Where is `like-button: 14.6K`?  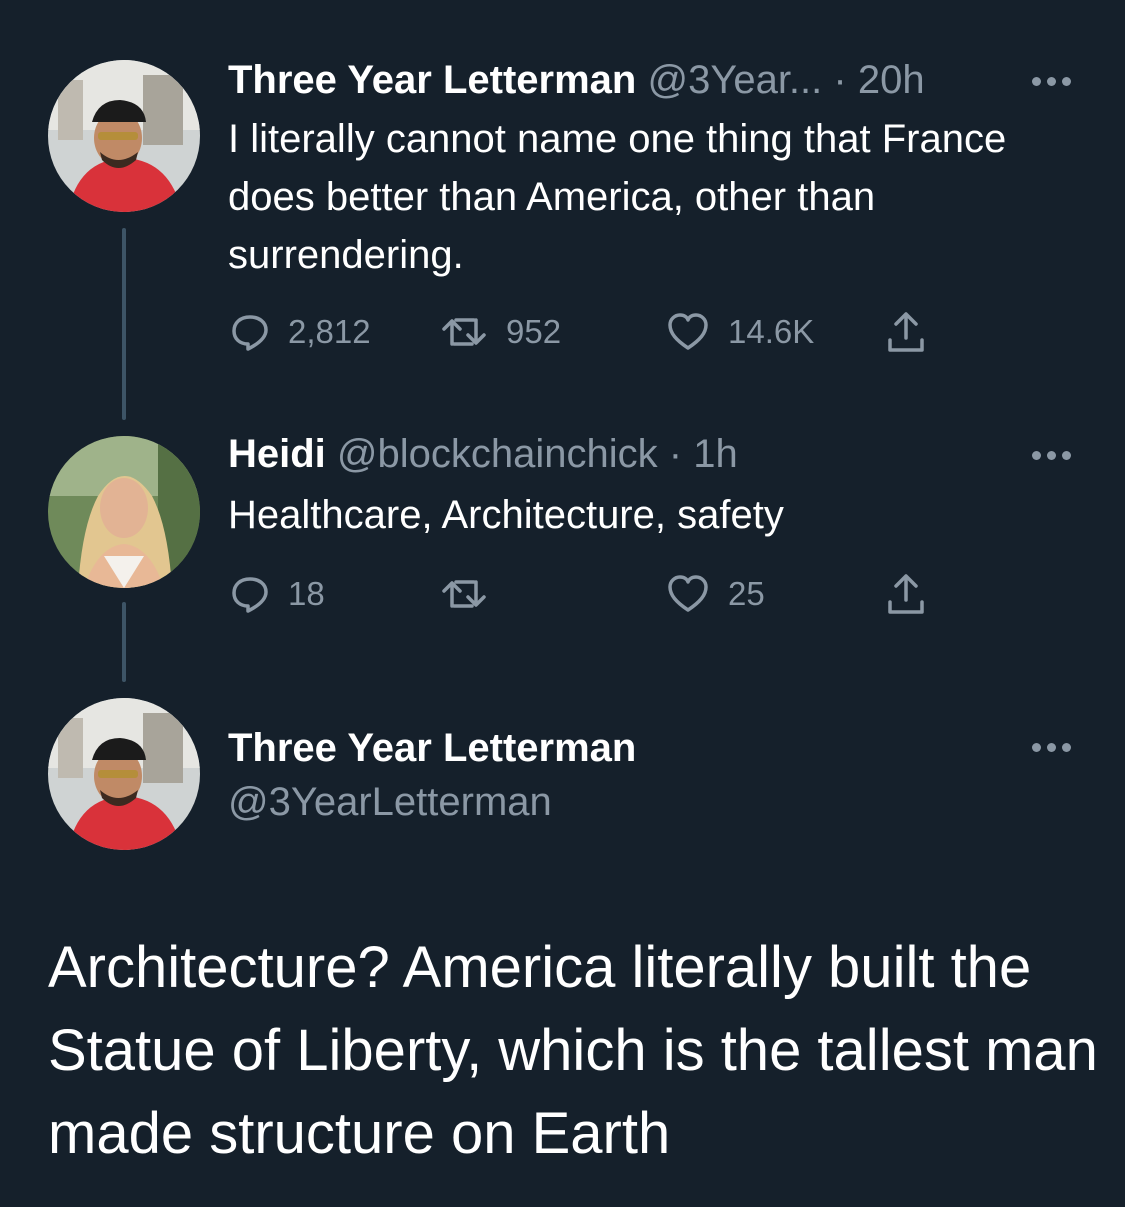 like-button: 14.6K is located at coordinates (740, 332).